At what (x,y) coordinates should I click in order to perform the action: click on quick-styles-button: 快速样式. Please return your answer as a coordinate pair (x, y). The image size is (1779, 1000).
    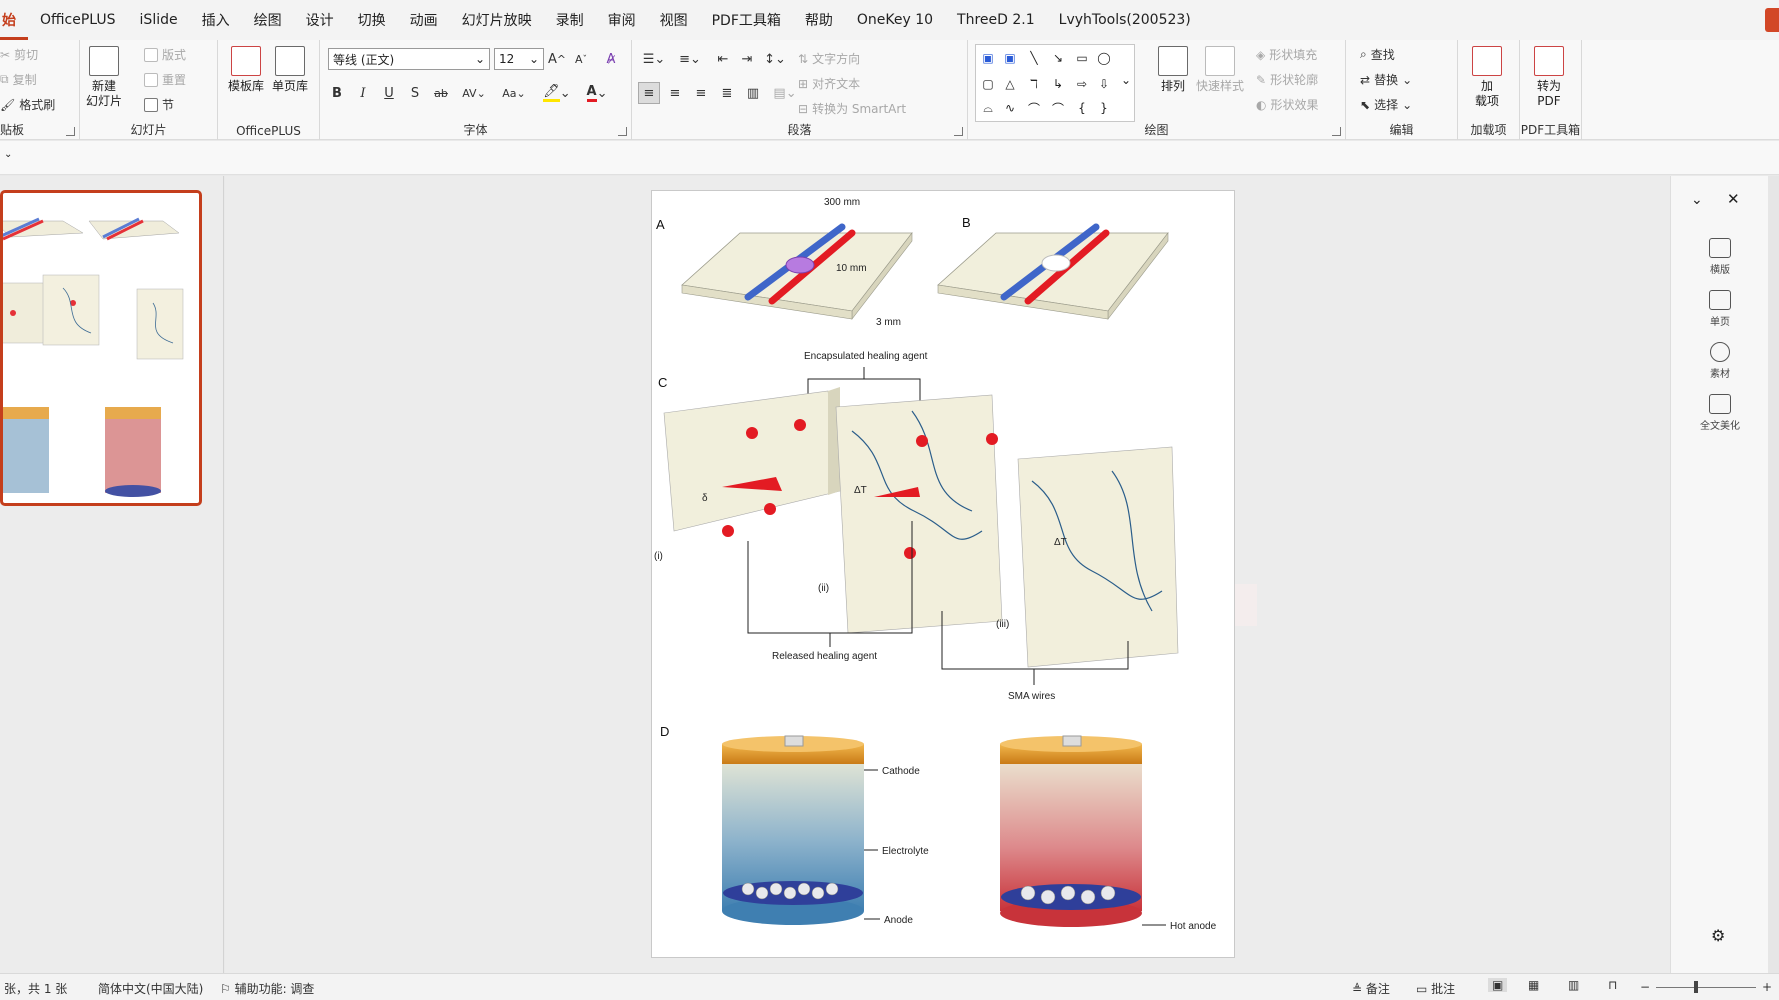
    Looking at the image, I should click on (1220, 70).